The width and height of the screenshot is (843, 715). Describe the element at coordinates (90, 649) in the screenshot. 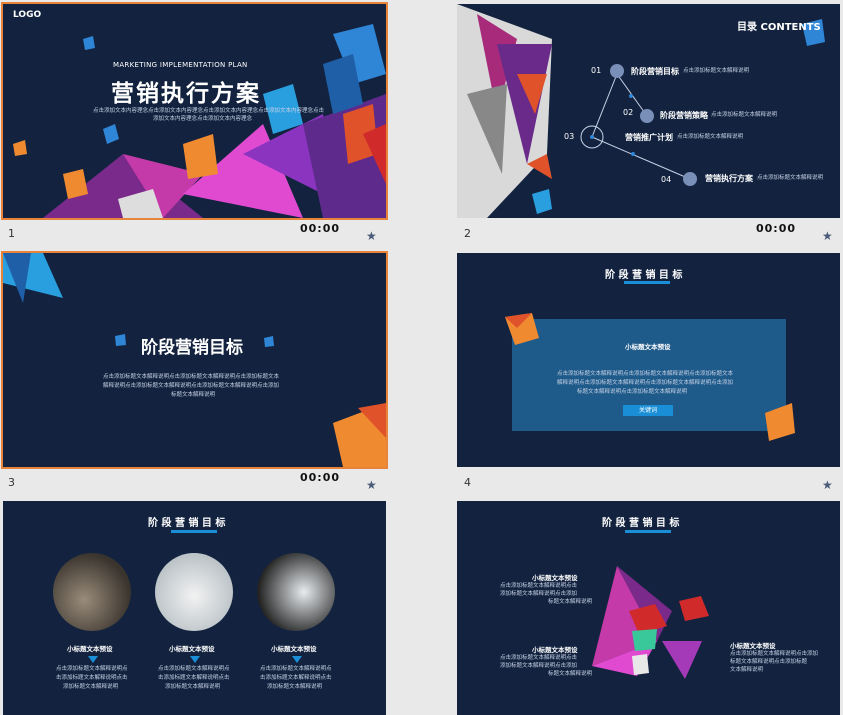

I see `col-1-title: 小标题文本预设` at that location.